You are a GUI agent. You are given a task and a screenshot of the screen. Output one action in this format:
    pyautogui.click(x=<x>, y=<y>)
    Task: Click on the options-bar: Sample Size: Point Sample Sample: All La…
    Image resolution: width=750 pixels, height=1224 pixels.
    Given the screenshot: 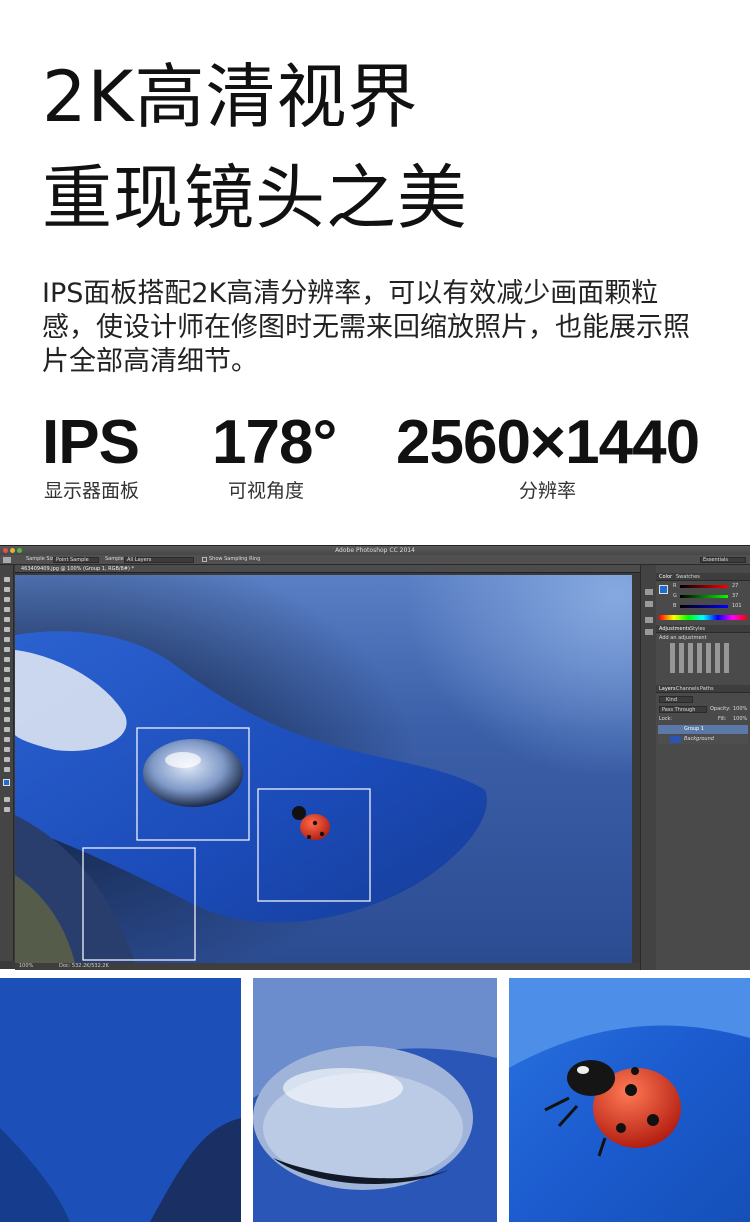 What is the action you would take?
    pyautogui.click(x=375, y=560)
    